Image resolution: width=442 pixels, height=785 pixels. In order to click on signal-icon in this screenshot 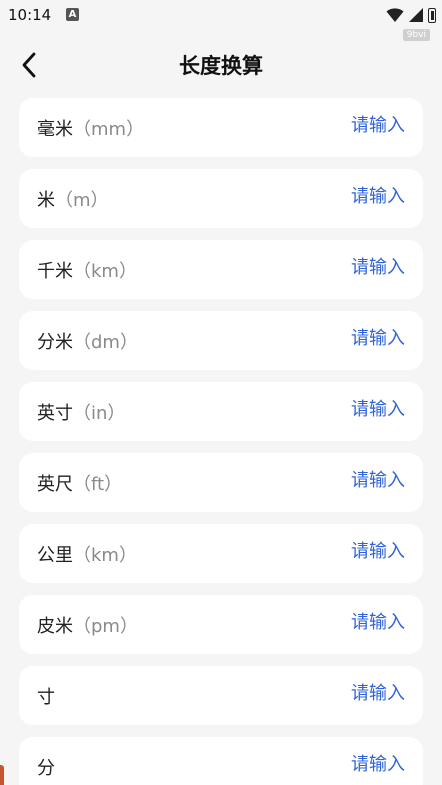, I will do `click(416, 15)`.